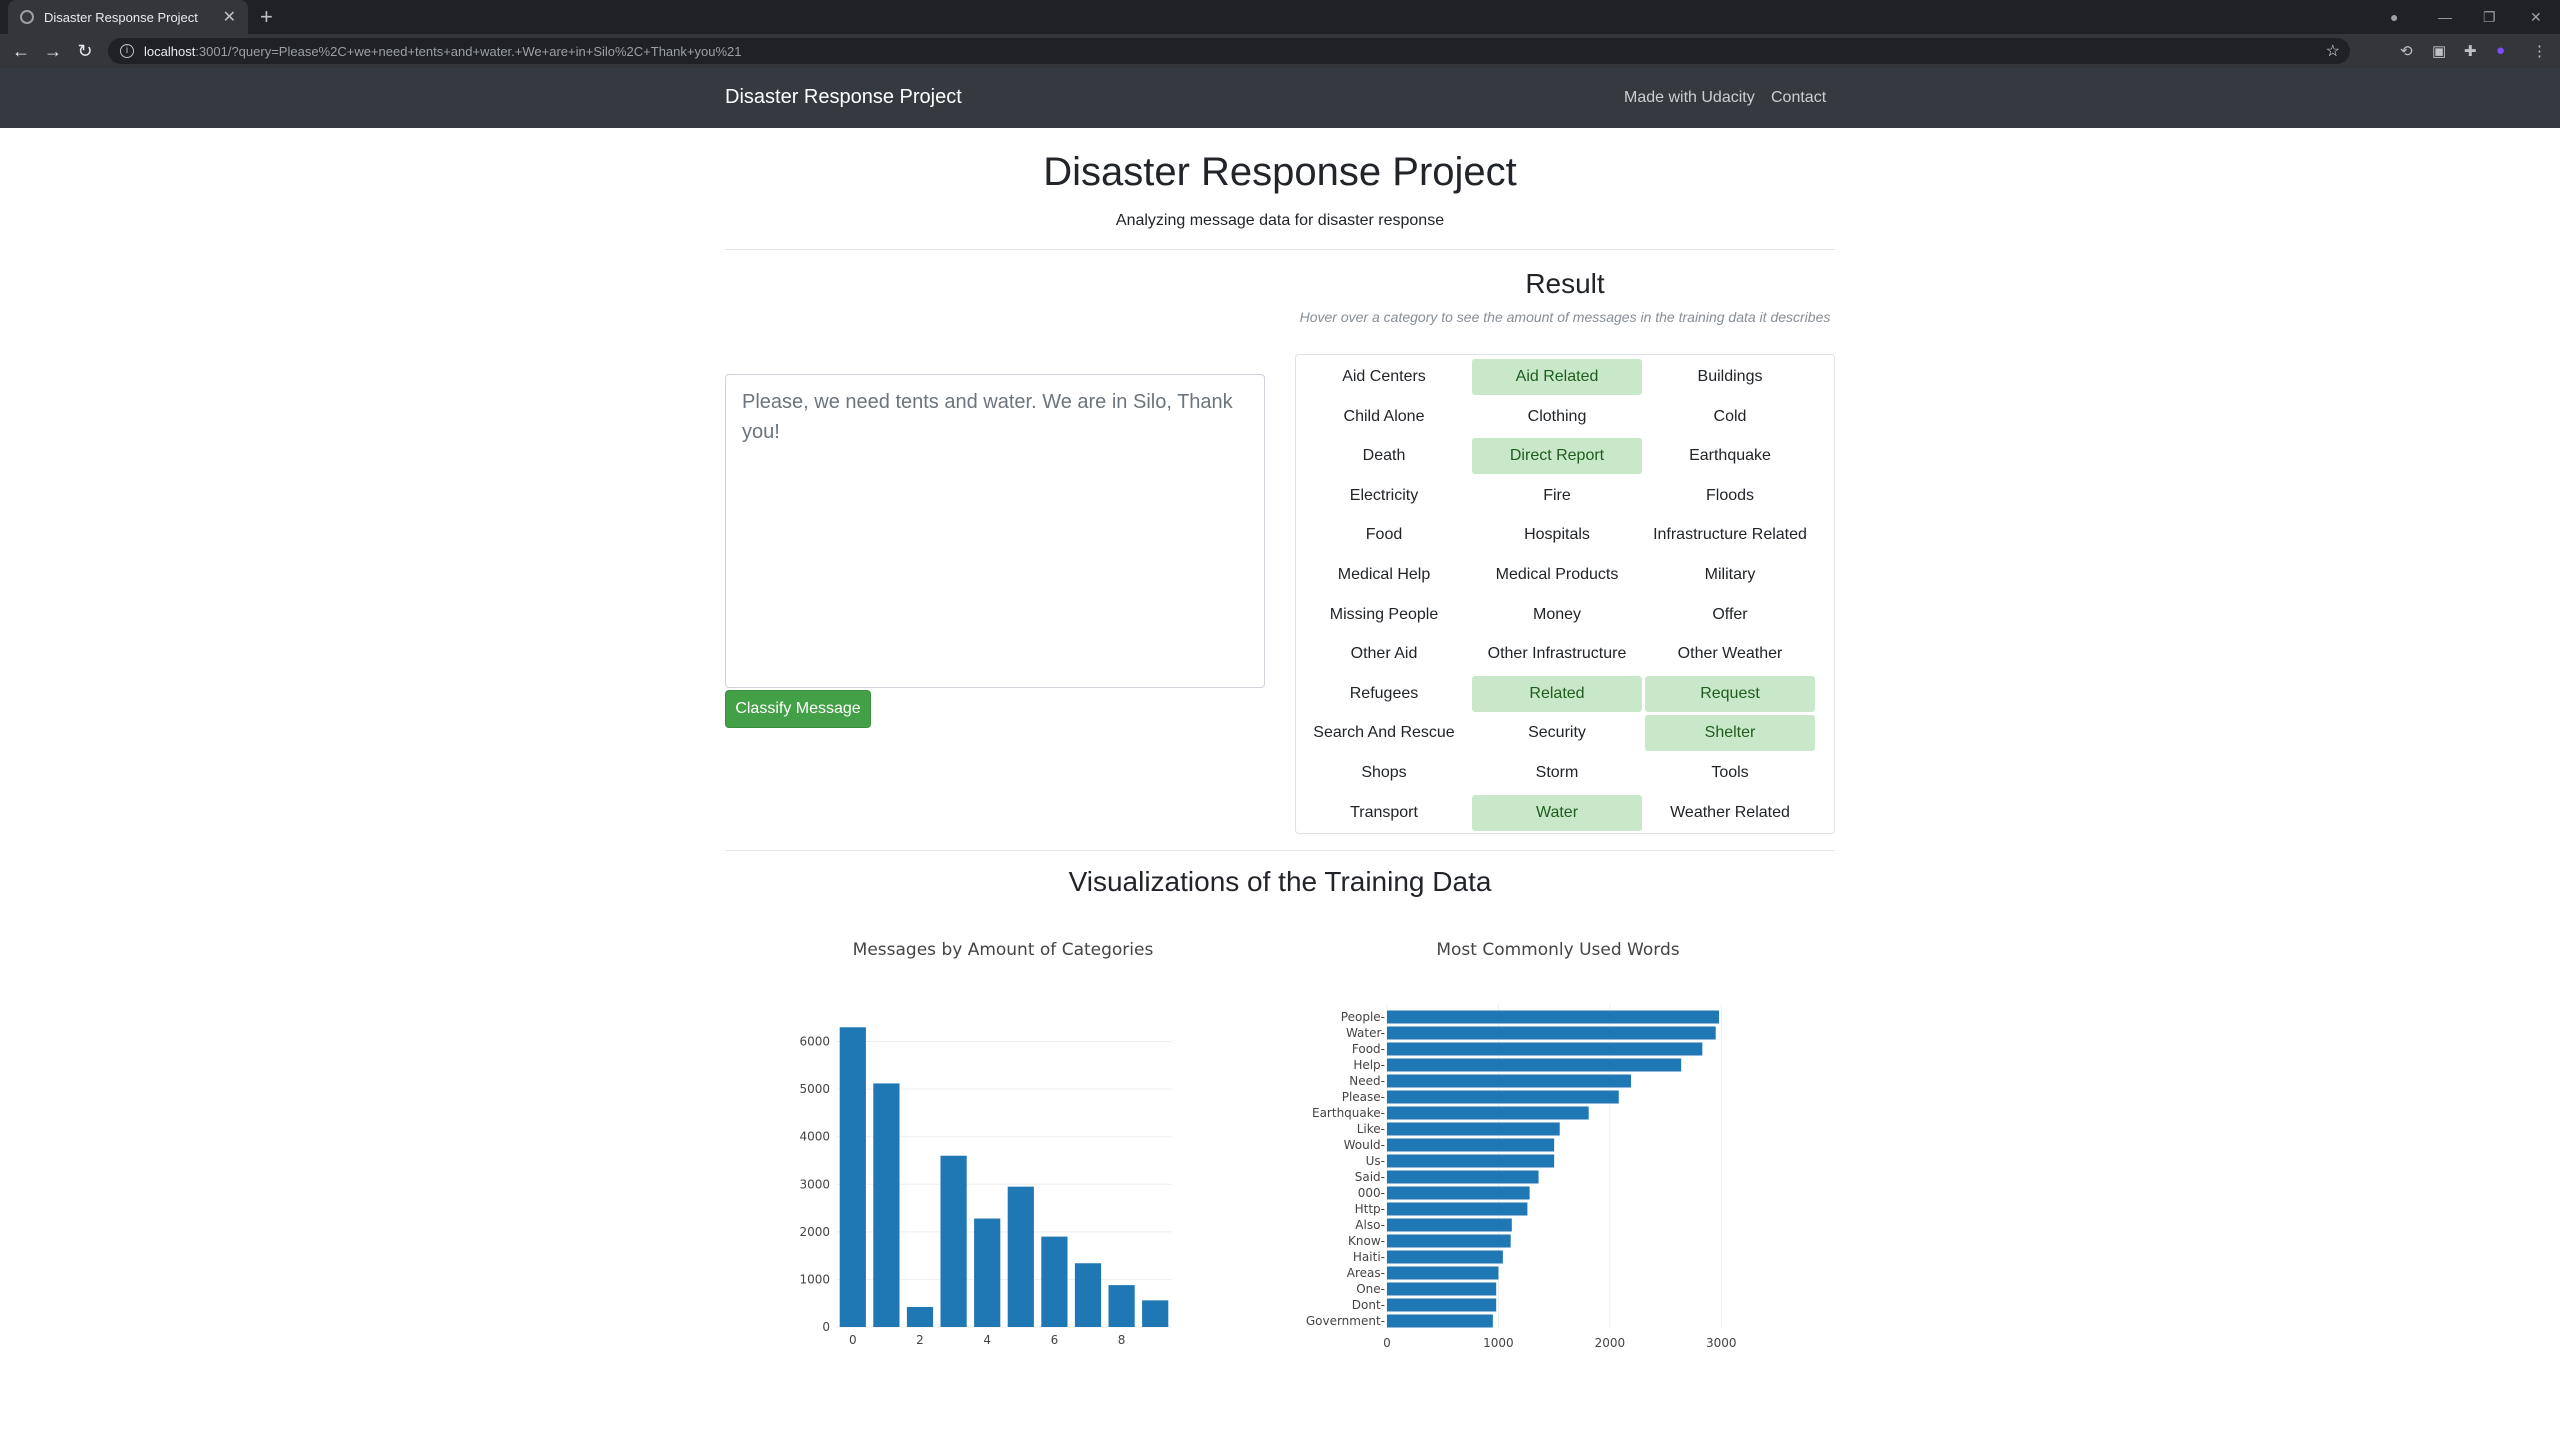  What do you see at coordinates (1384, 615) in the screenshot?
I see `category-missing-people: Missing People` at bounding box center [1384, 615].